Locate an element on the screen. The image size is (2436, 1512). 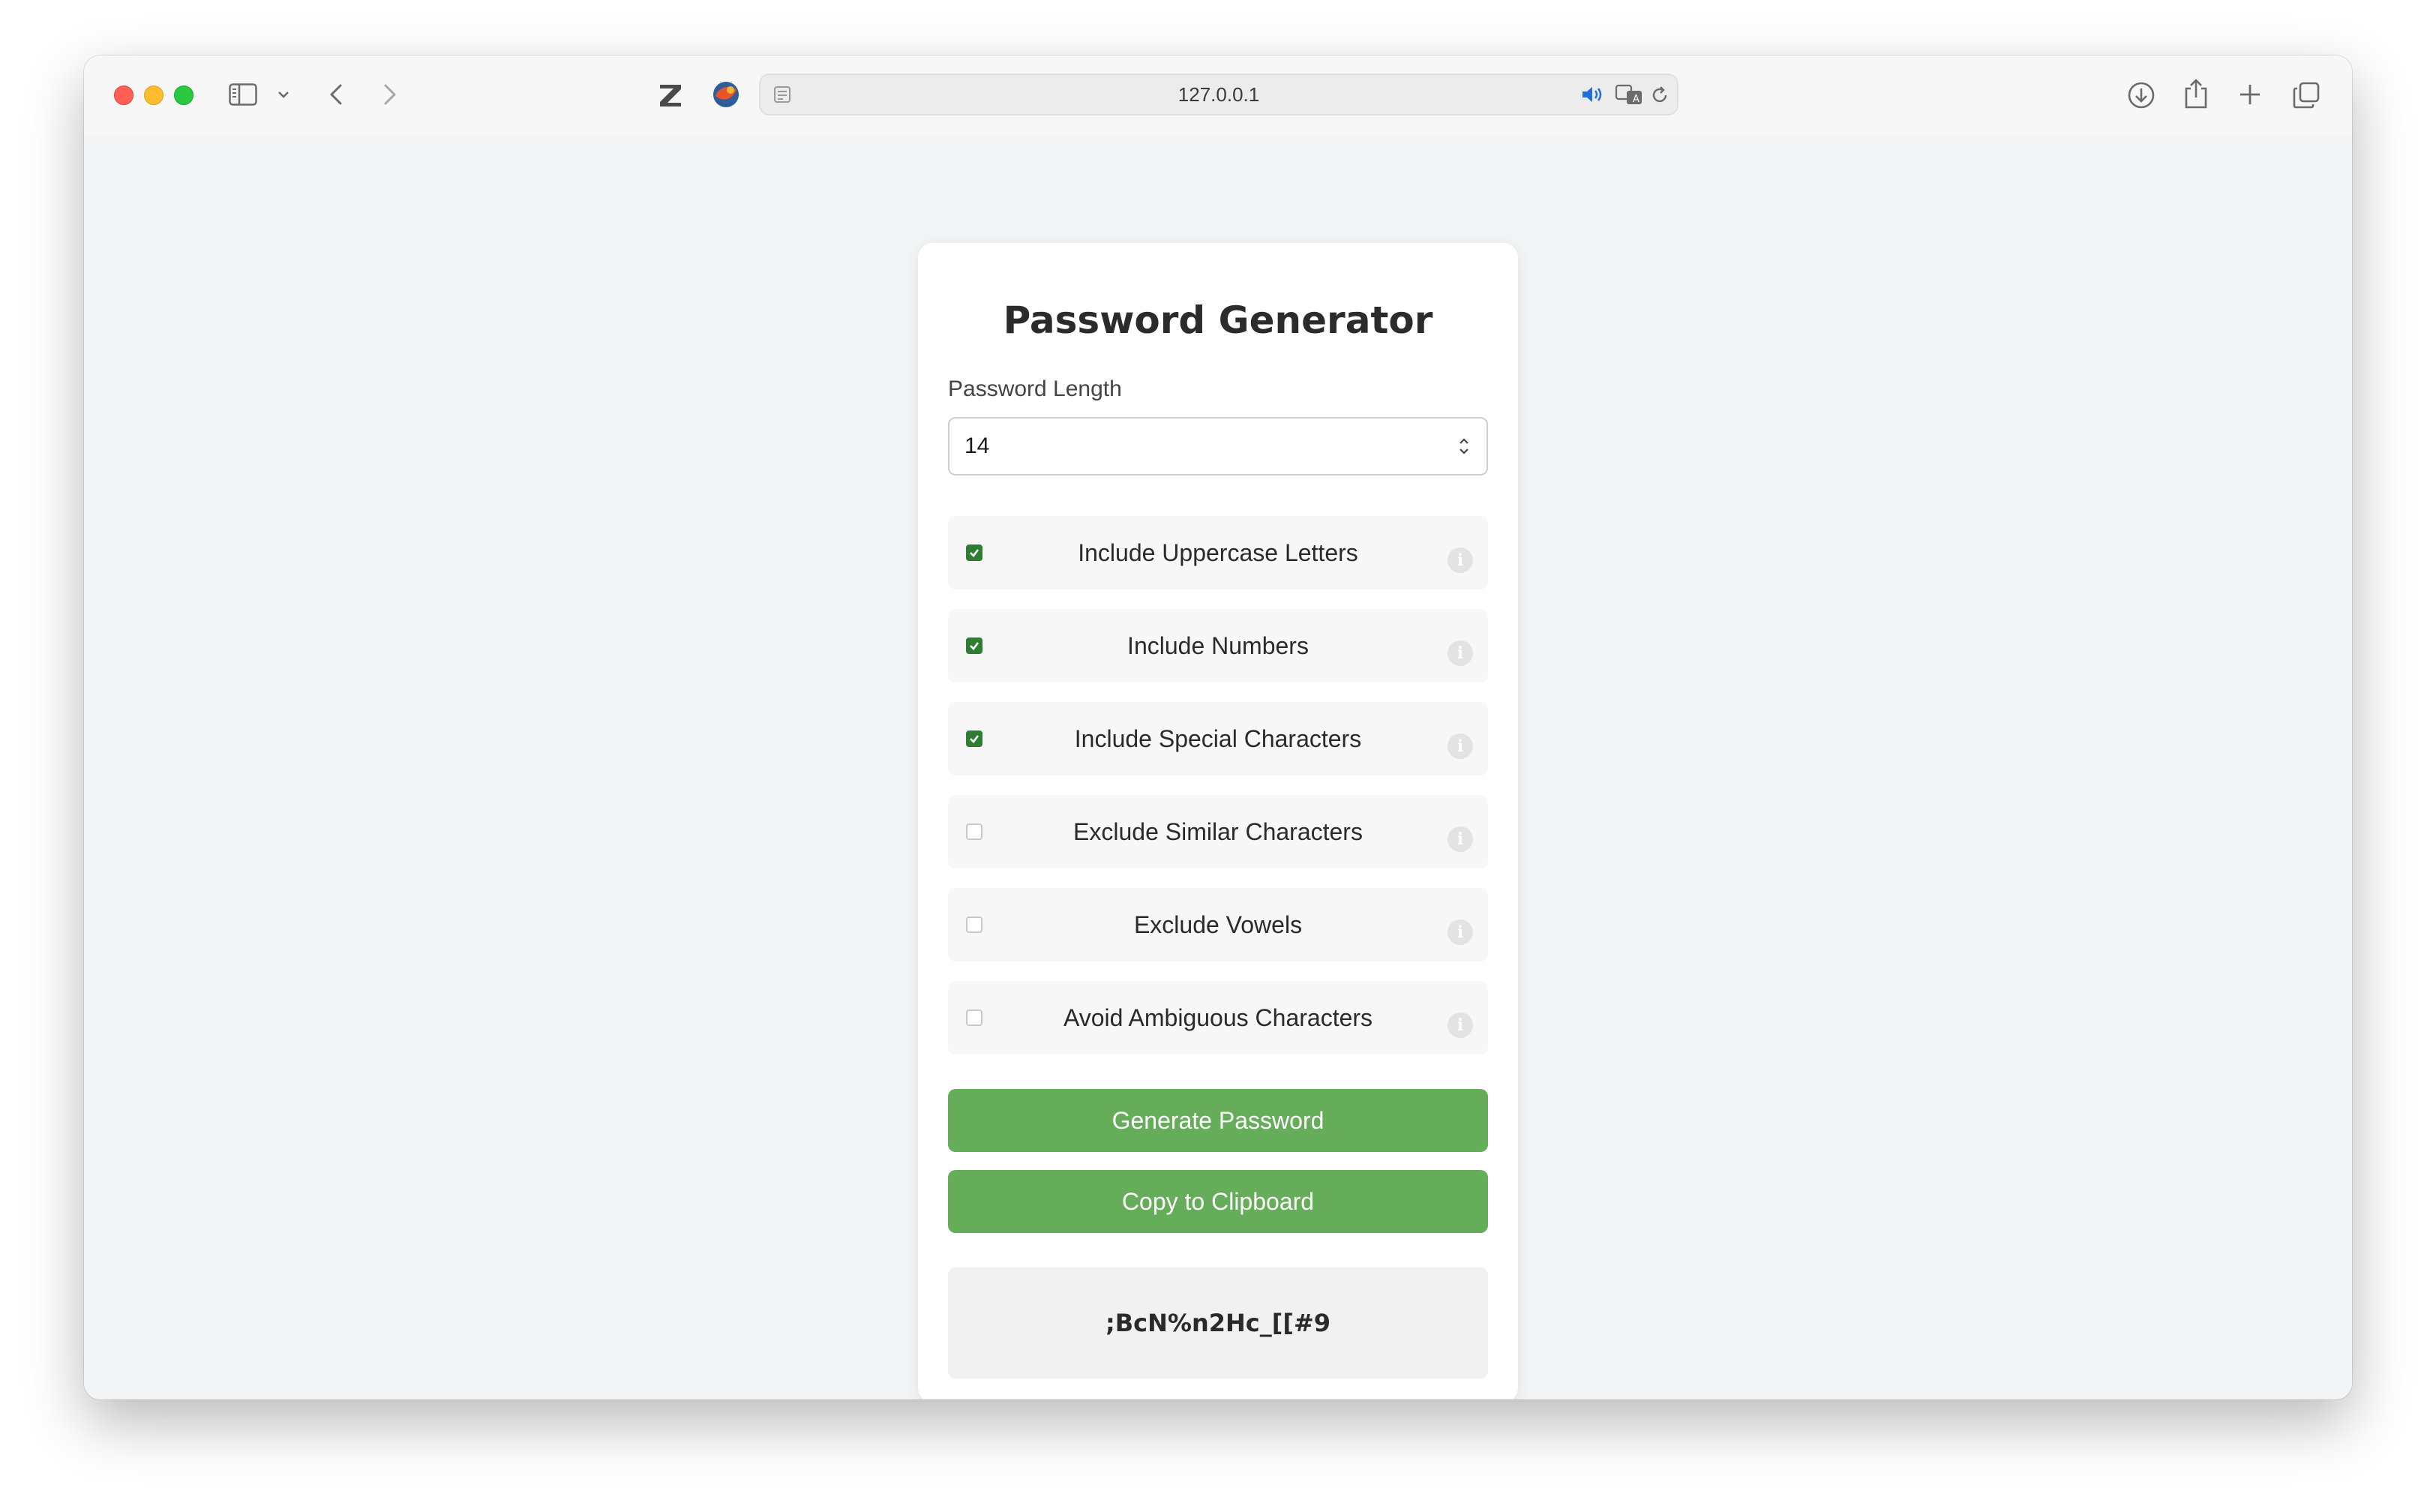
url-text: 127.0.0.1 is located at coordinates (1218, 94).